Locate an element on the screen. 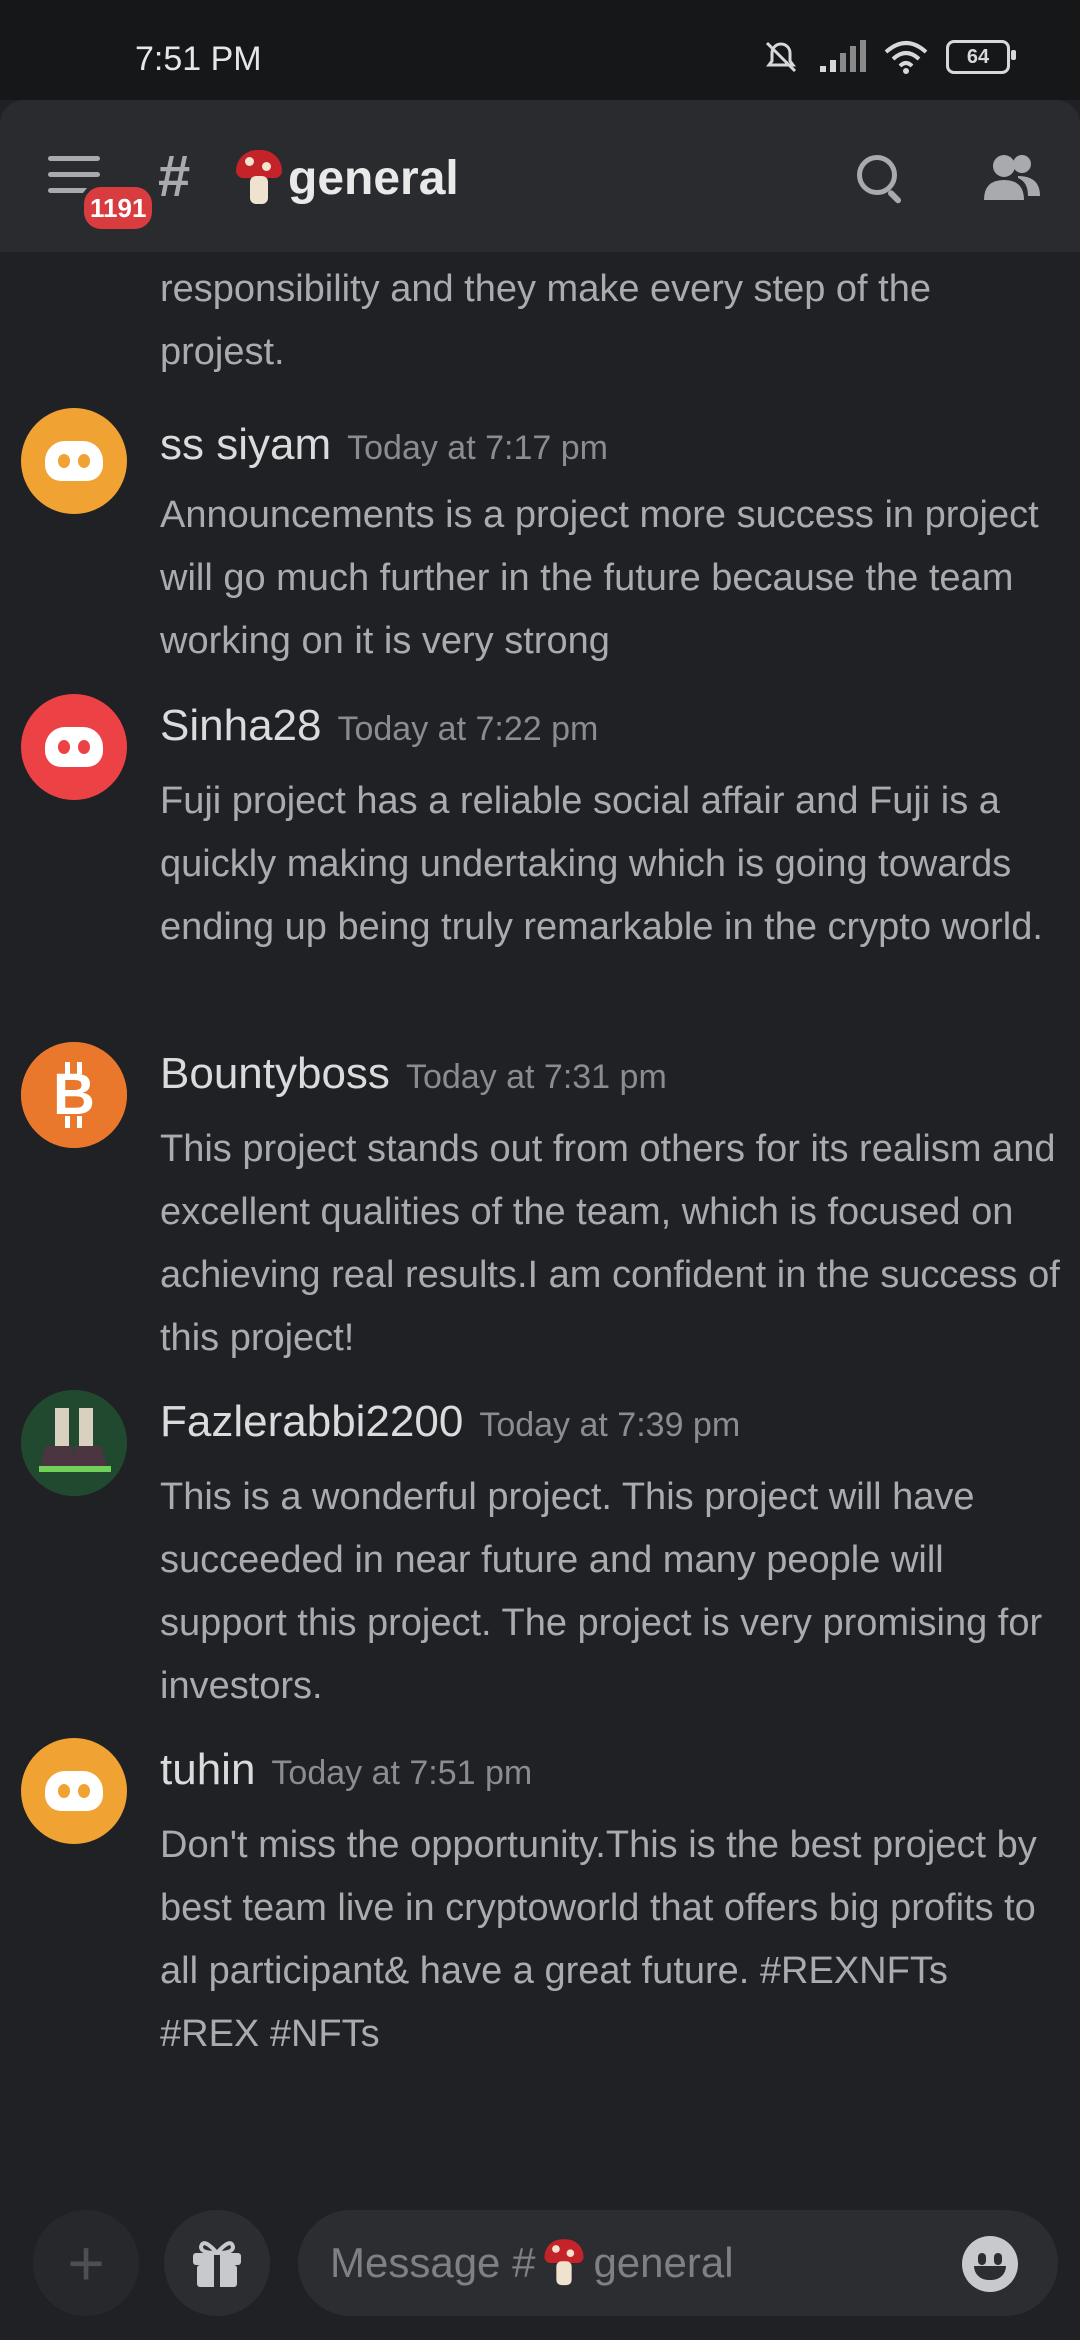 The image size is (1080, 2340). status-time: 7:51 PM is located at coordinates (198, 59).